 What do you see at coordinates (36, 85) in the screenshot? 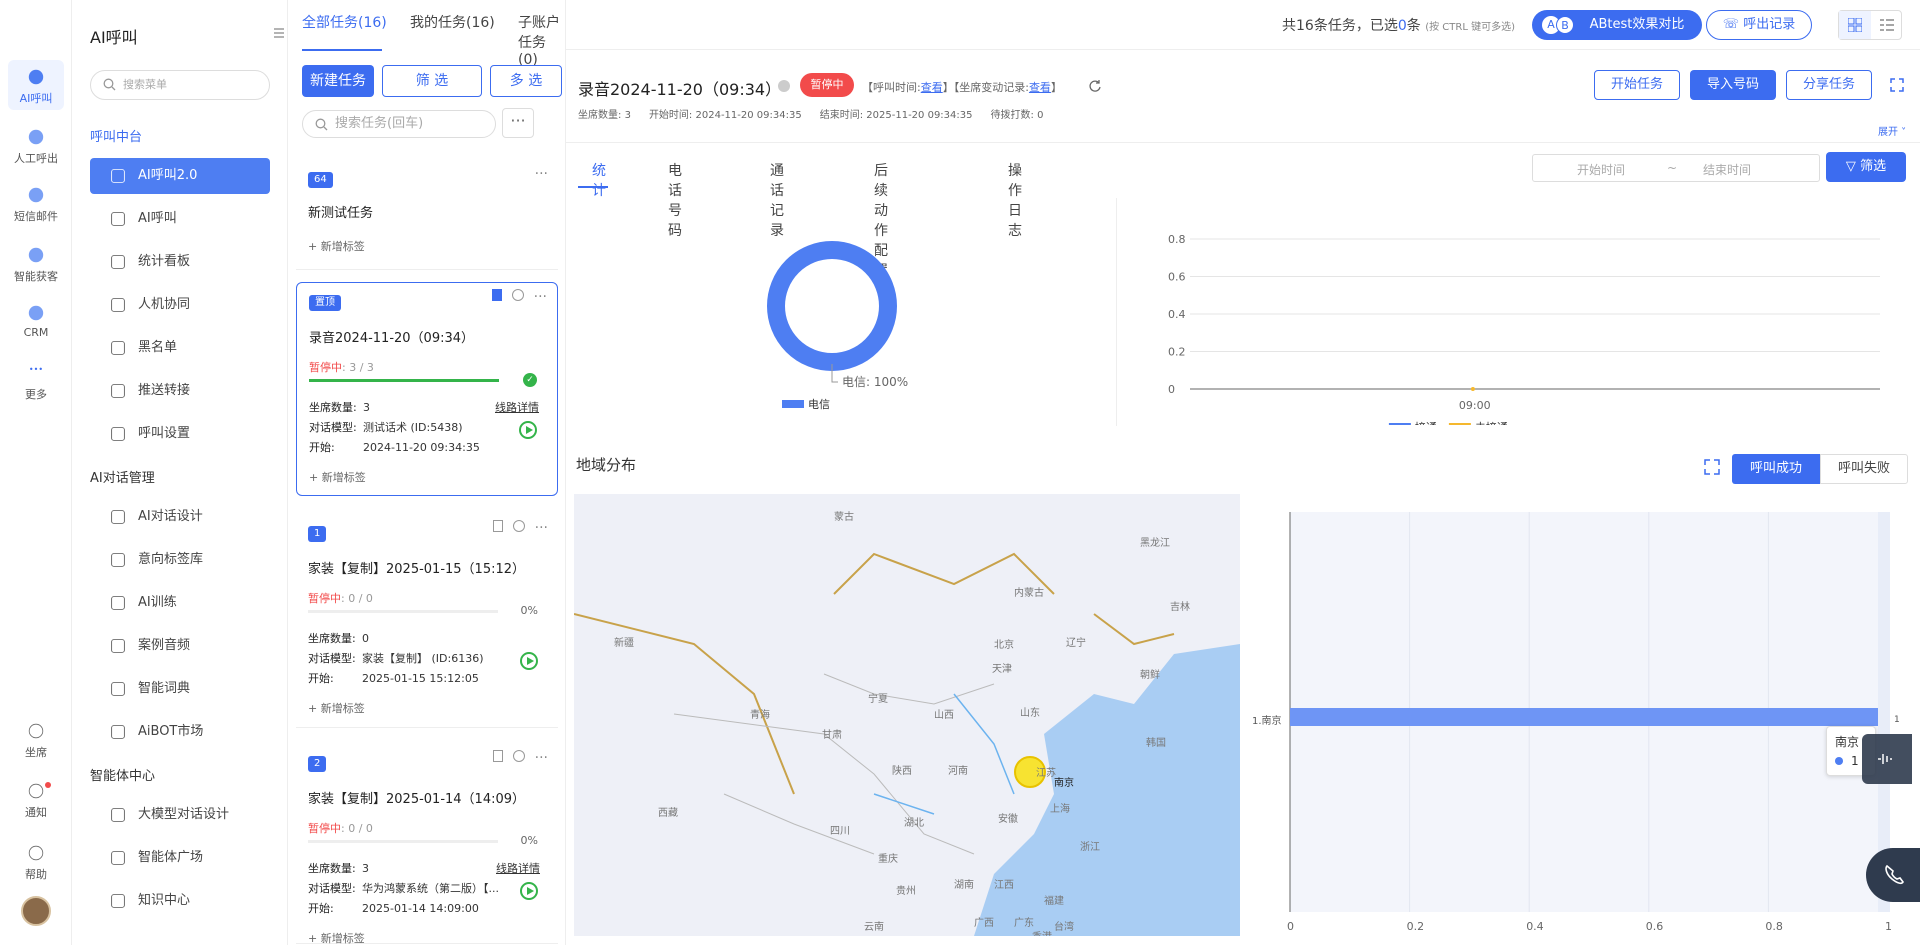
I see `rail-item-0: AI呼叫` at bounding box center [36, 85].